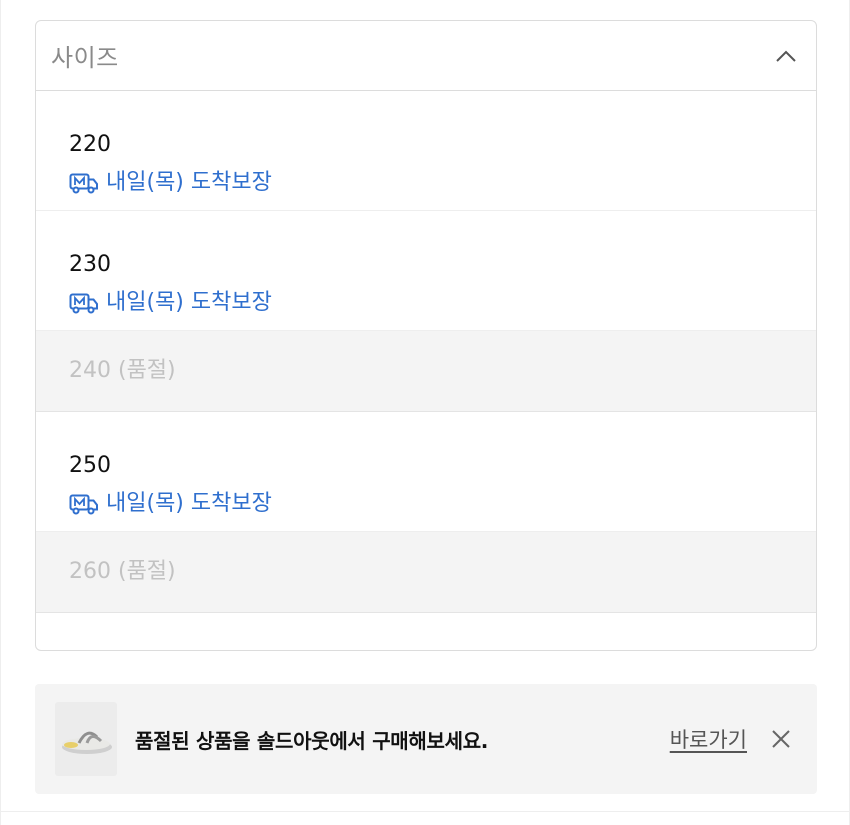 Image resolution: width=850 pixels, height=825 pixels. Describe the element at coordinates (426, 151) in the screenshot. I see `size-option-220: 220 내일(목) 도착보장` at that location.